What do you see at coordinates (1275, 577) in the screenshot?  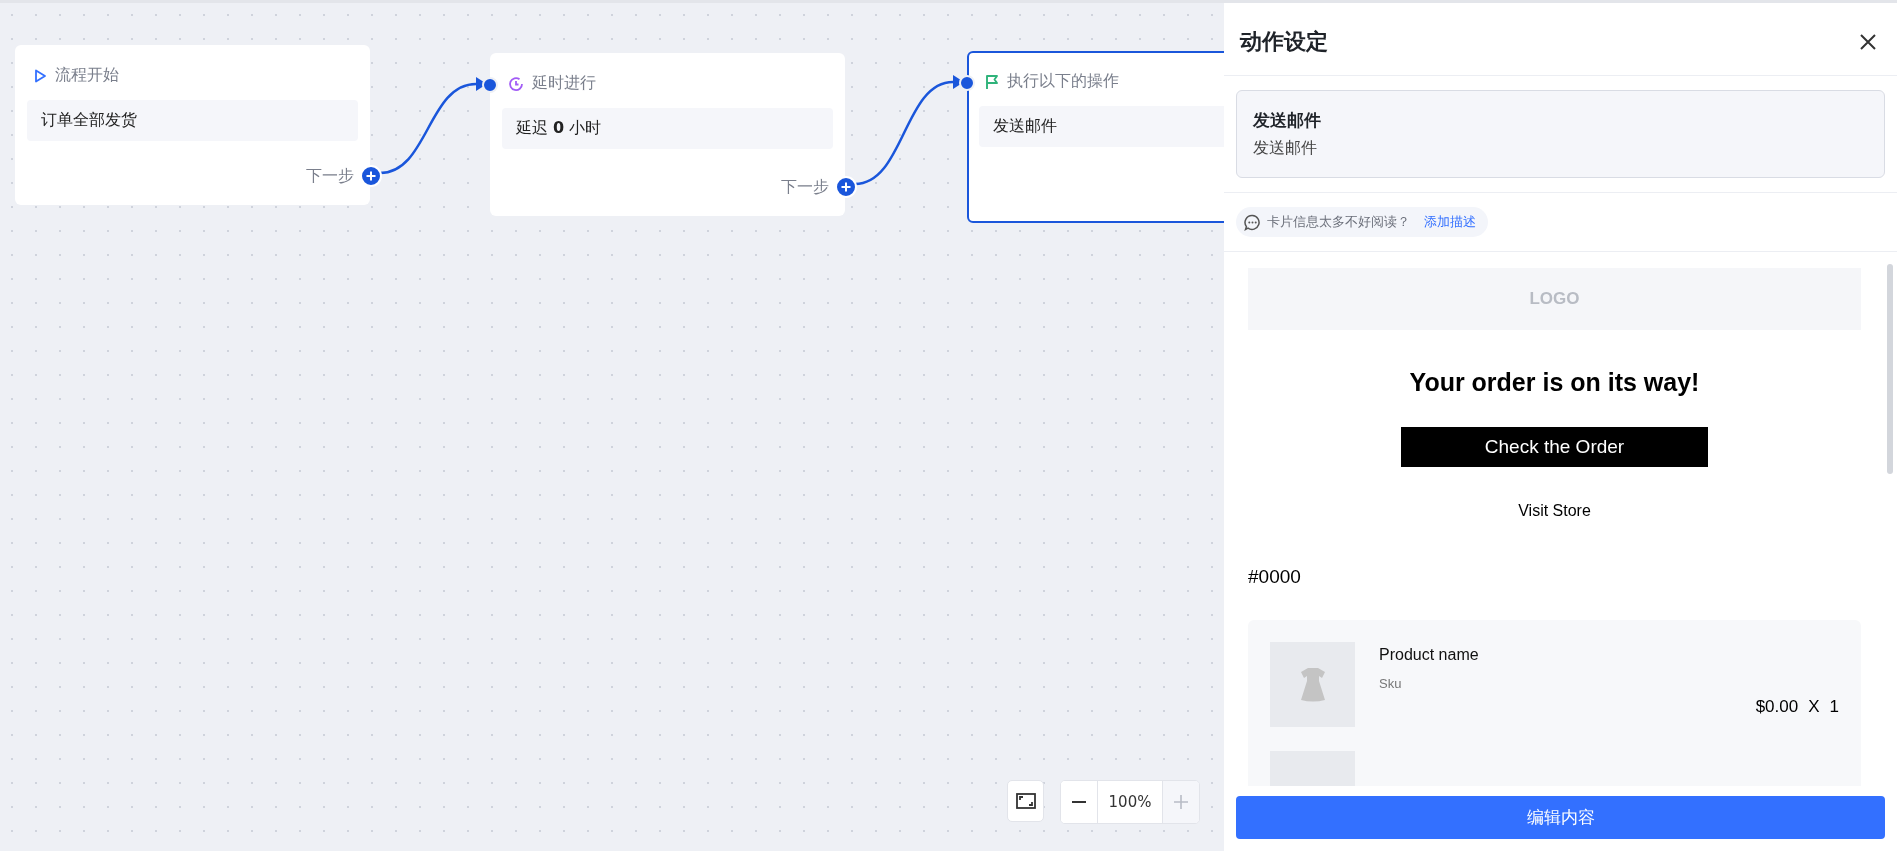 I see `order-number: #0000` at bounding box center [1275, 577].